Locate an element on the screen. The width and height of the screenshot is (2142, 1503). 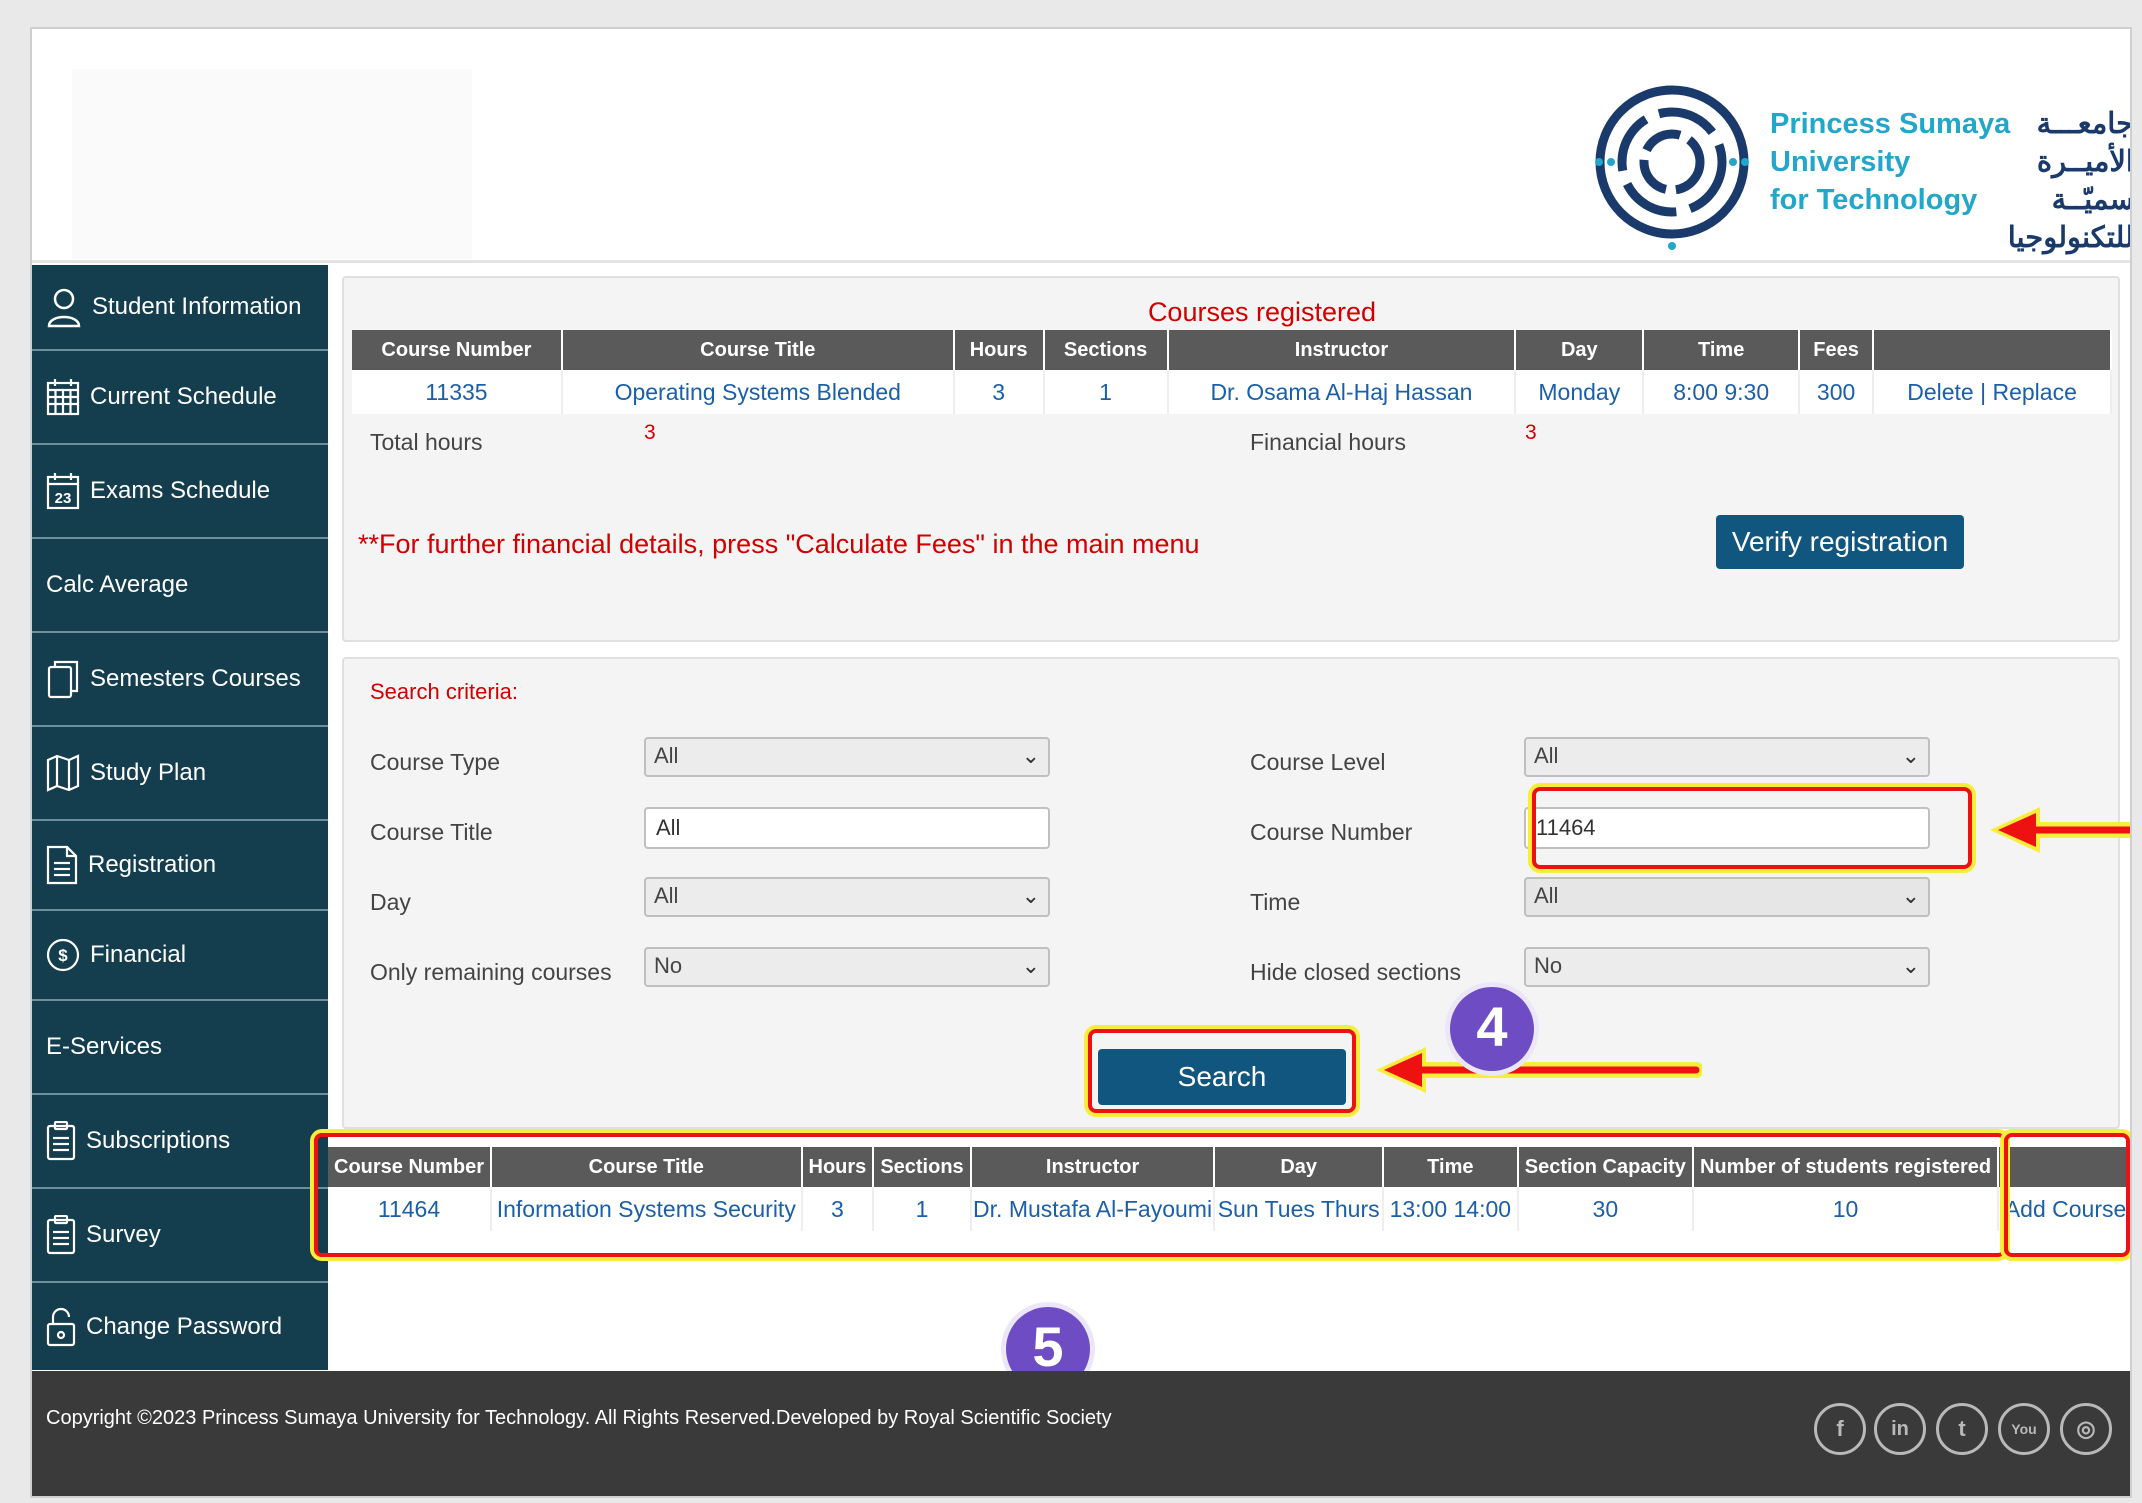
highlight-search-button is located at coordinates (1222, 1071).